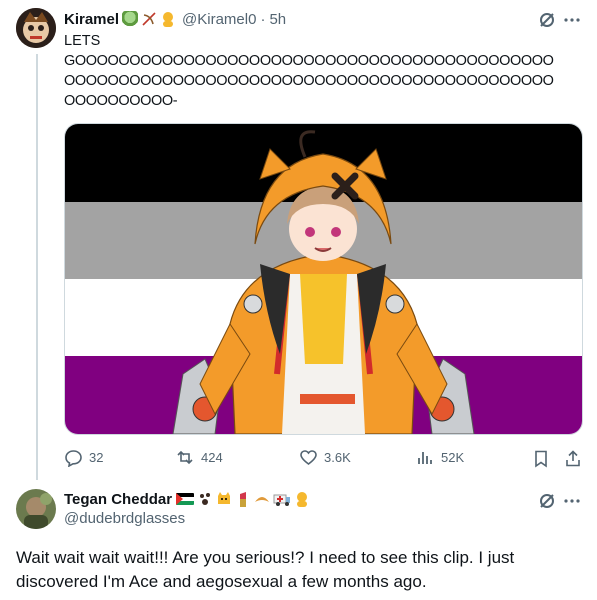 The image size is (597, 600). I want to click on repost-icon, so click(185, 457).